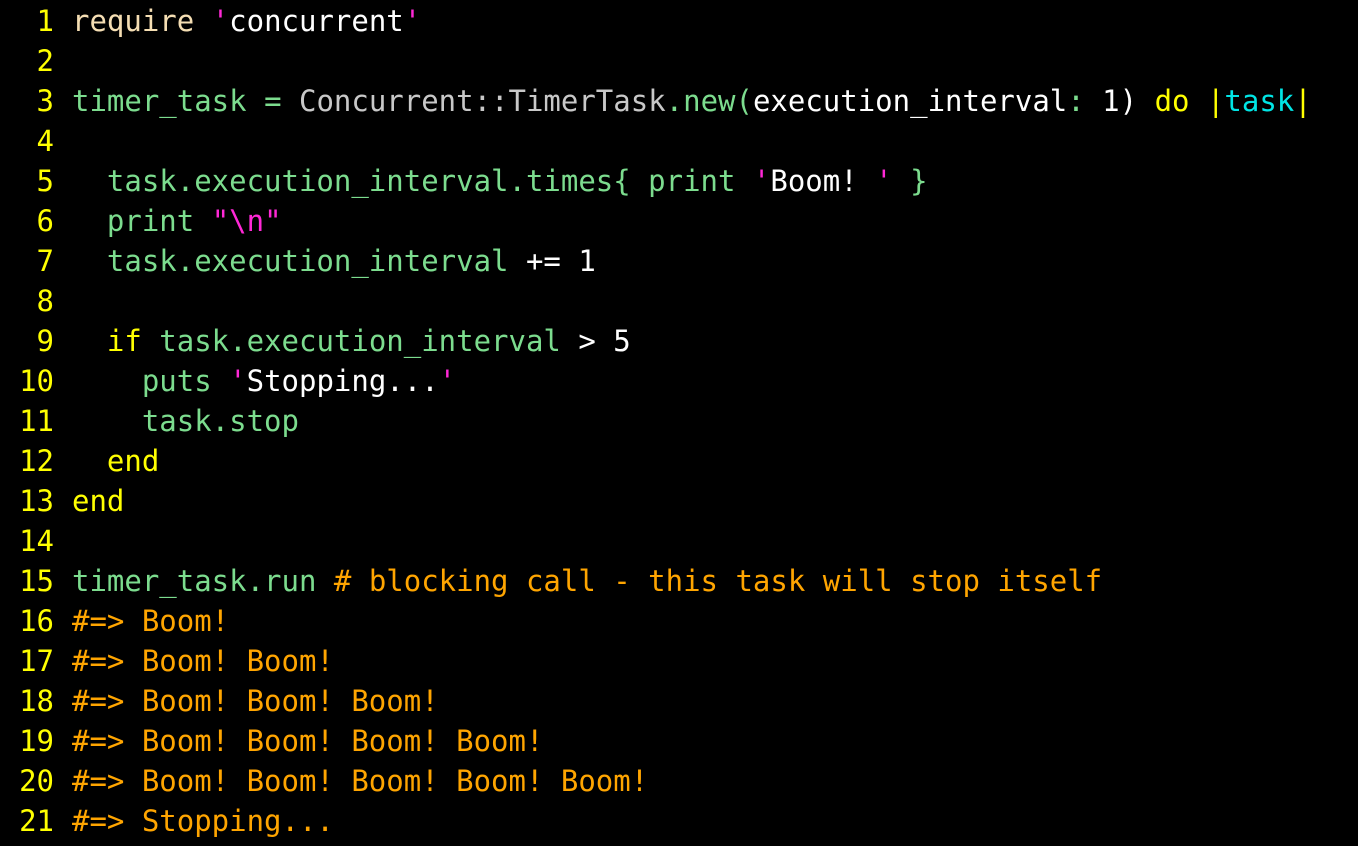 This screenshot has height=846, width=1358. I want to click on code-token: timer_task.run, so click(203, 581).